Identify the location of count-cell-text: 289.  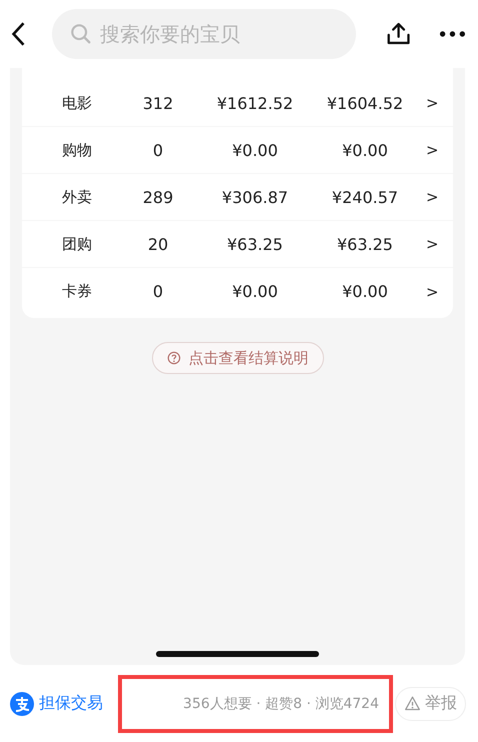
(158, 197).